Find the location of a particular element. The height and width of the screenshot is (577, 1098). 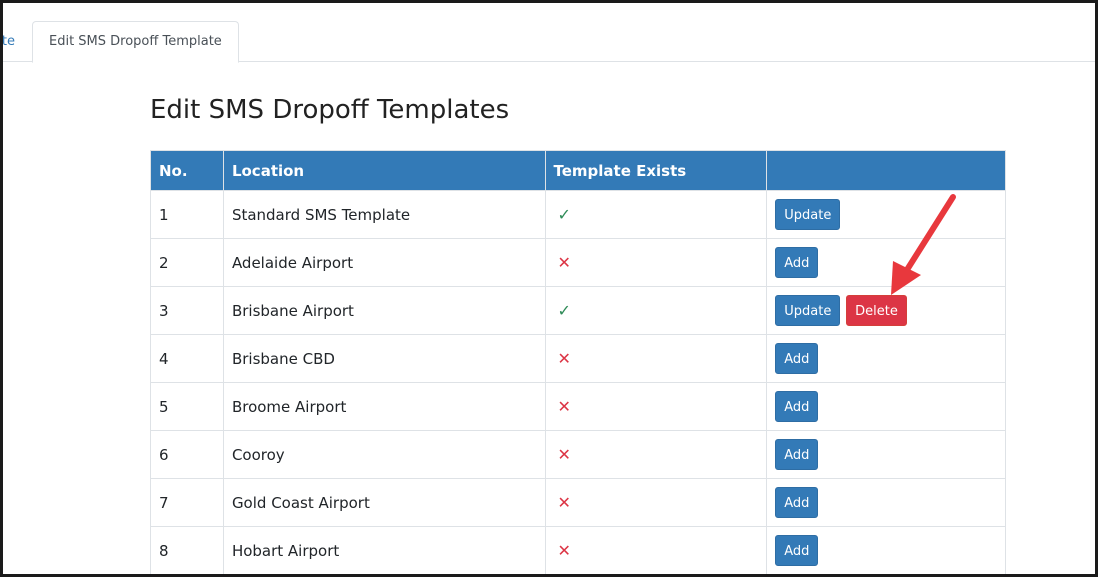

table-row: 1 Standard SMS Template ✓ Update is located at coordinates (578, 214).